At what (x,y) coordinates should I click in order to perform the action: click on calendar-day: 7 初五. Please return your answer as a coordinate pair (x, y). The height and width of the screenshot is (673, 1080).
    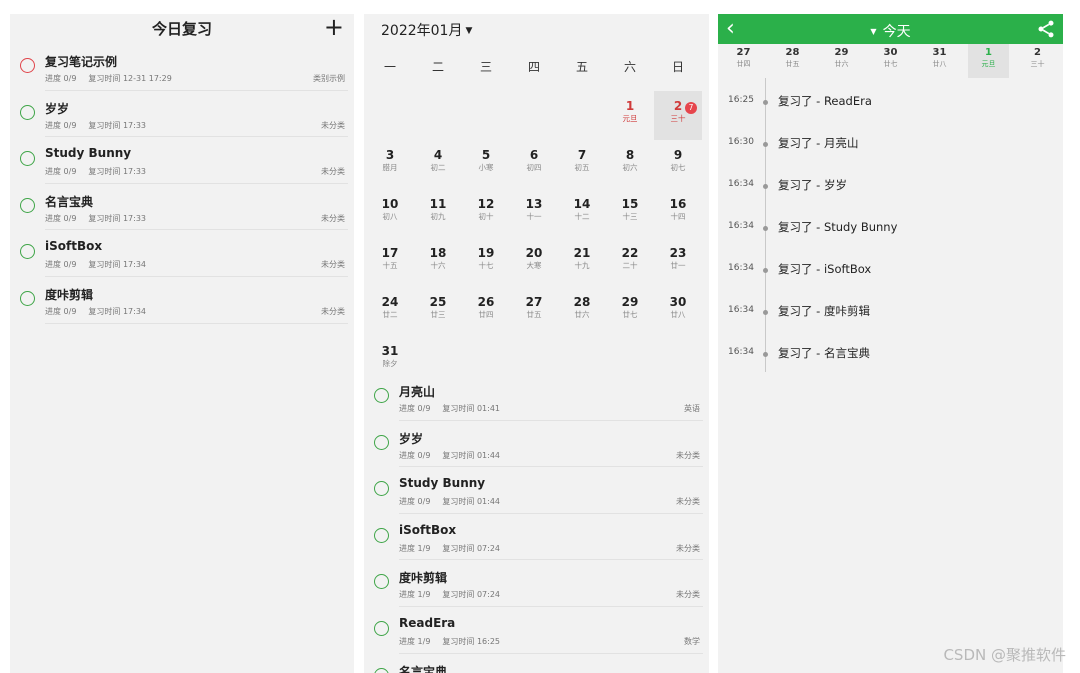
    Looking at the image, I should click on (582, 164).